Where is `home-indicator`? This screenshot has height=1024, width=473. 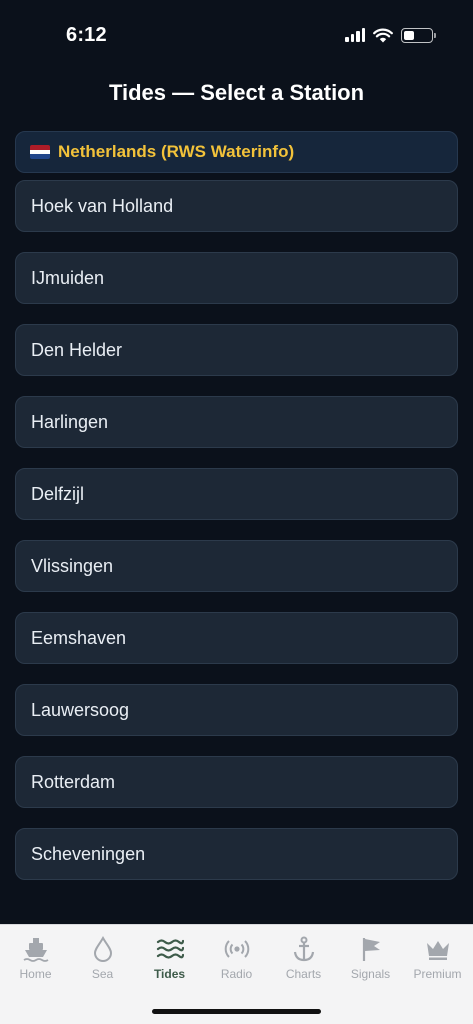
home-indicator is located at coordinates (236, 1011).